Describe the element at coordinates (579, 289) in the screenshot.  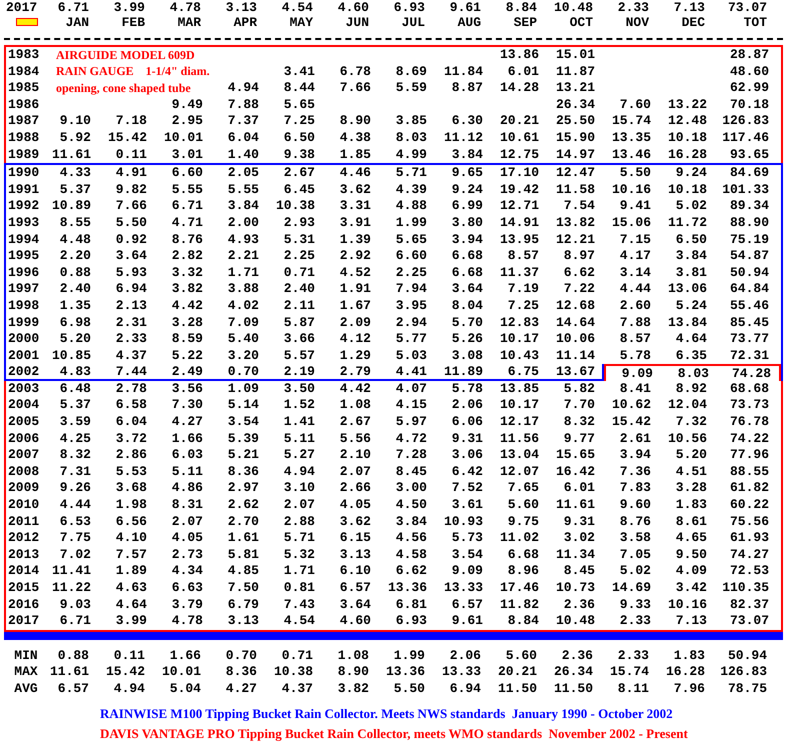
I see `table-cell-text: 7.22` at that location.